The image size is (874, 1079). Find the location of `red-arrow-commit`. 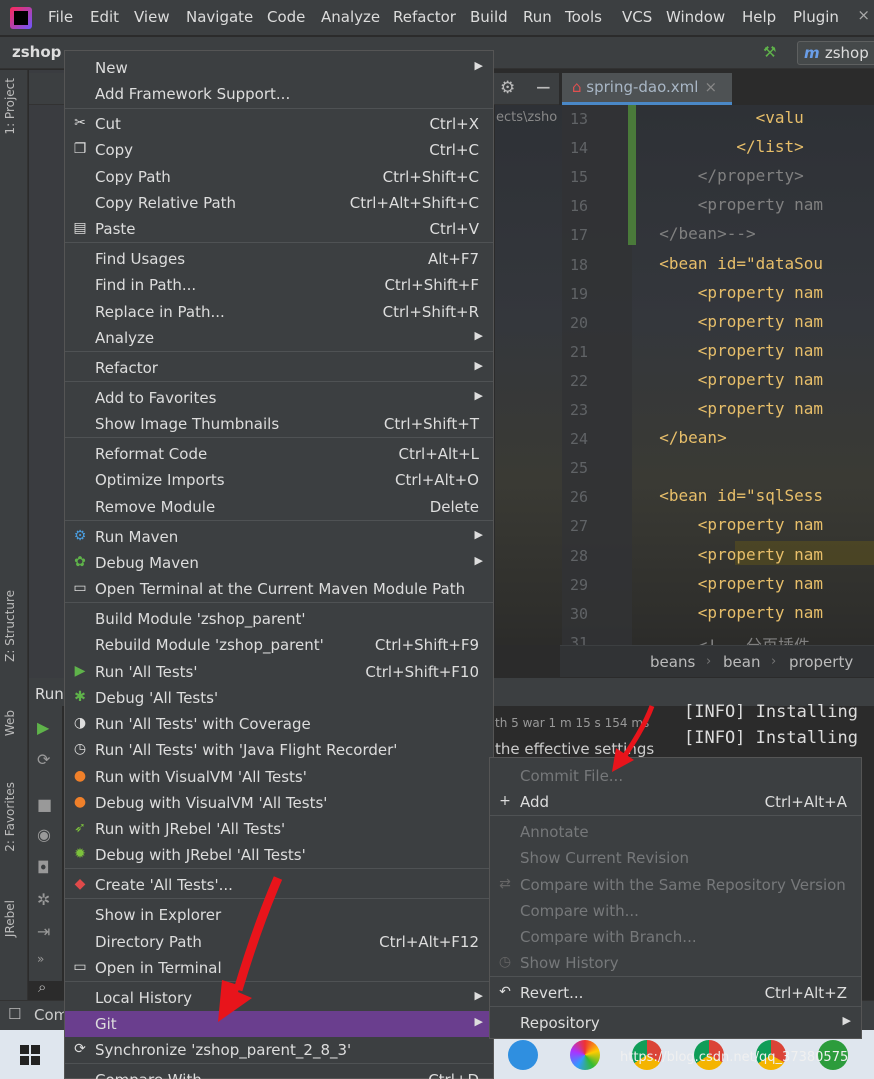

red-arrow-commit is located at coordinates (633, 738).